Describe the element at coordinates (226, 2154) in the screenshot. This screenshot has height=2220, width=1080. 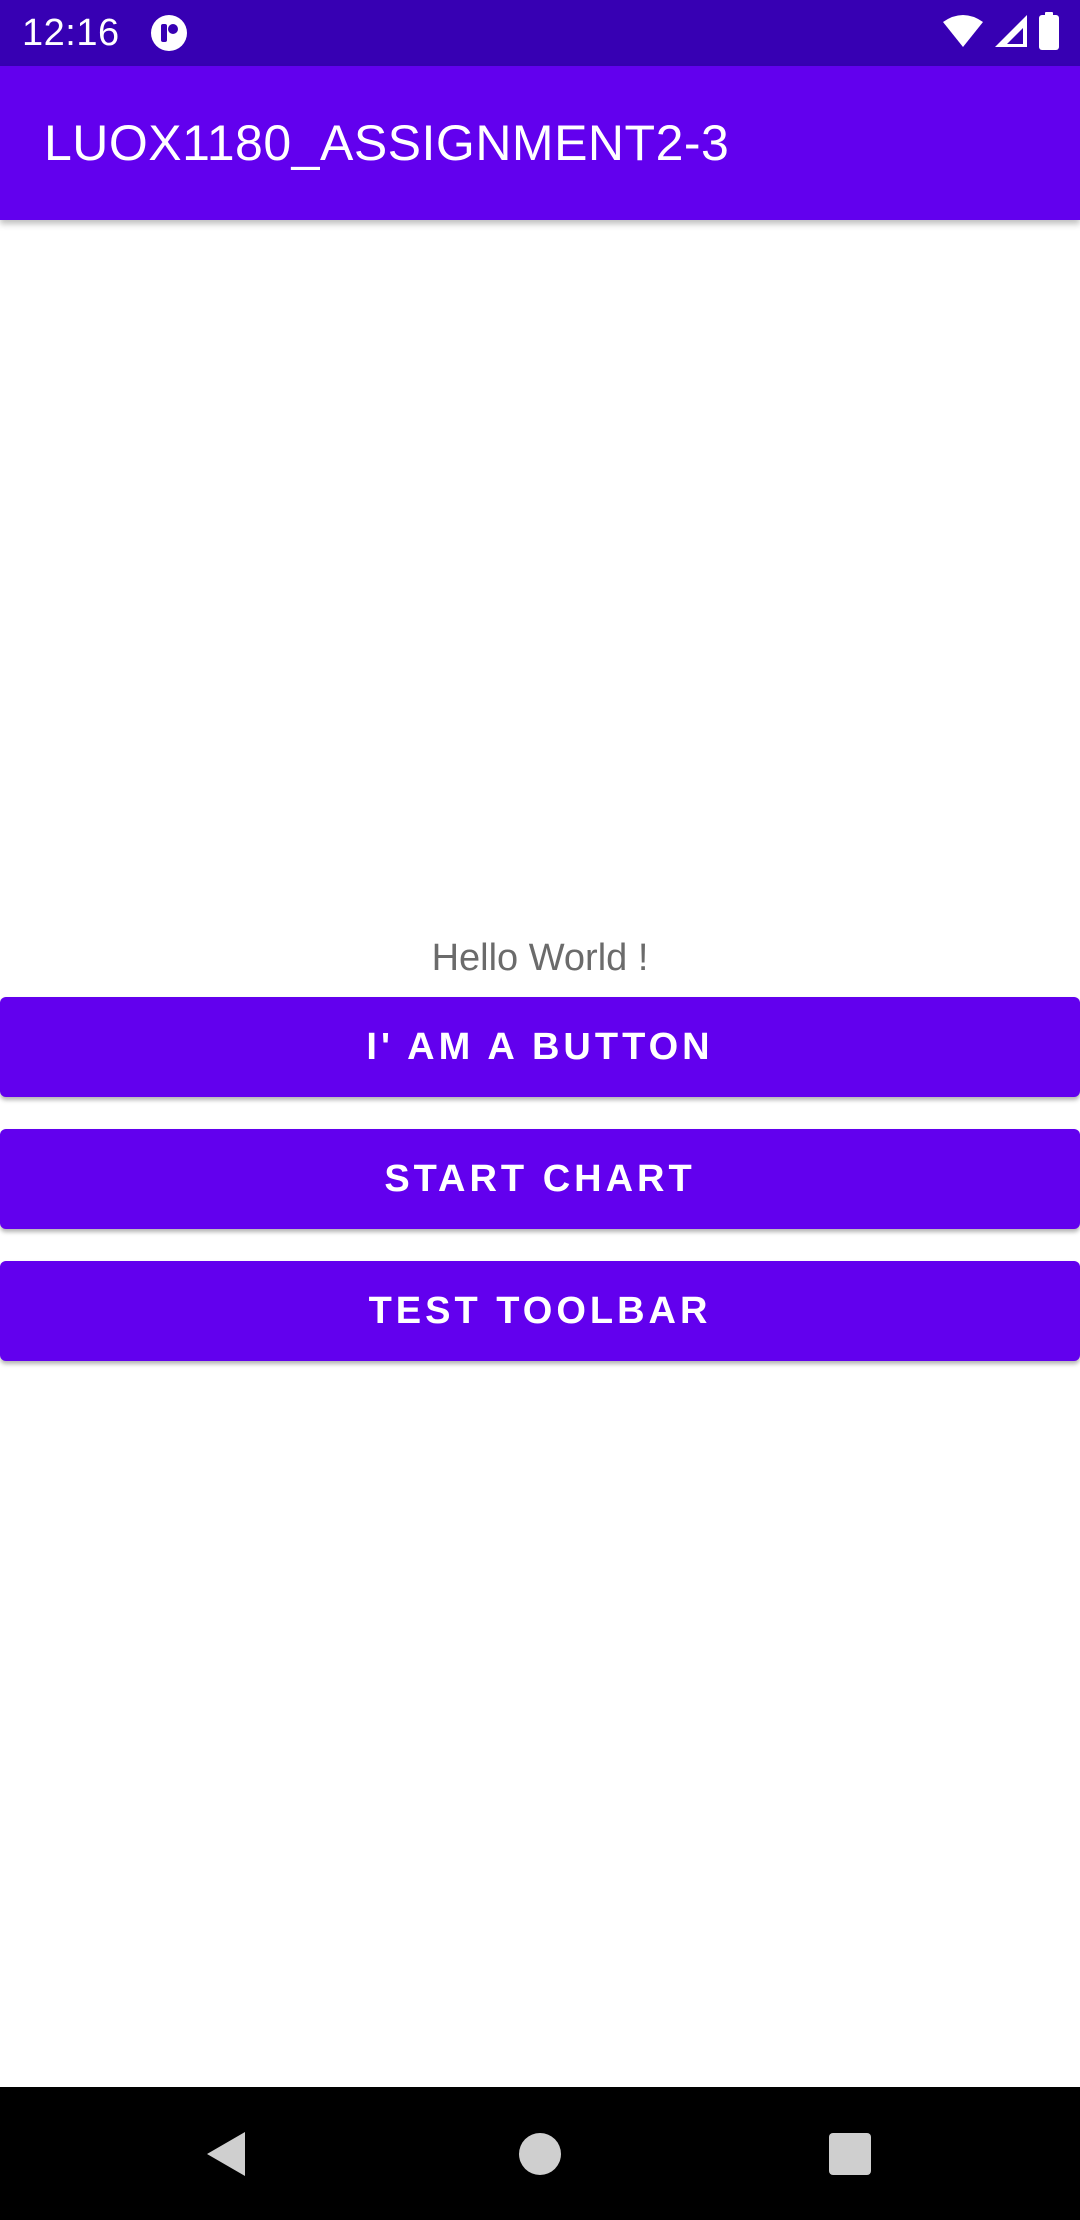
I see `back-icon` at that location.